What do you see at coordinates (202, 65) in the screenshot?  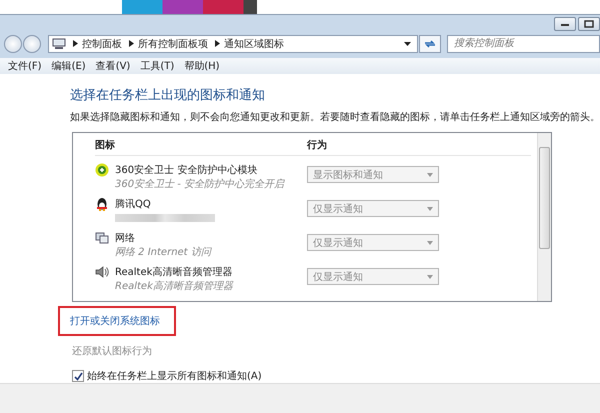 I see `menu-item: 帮助(H)` at bounding box center [202, 65].